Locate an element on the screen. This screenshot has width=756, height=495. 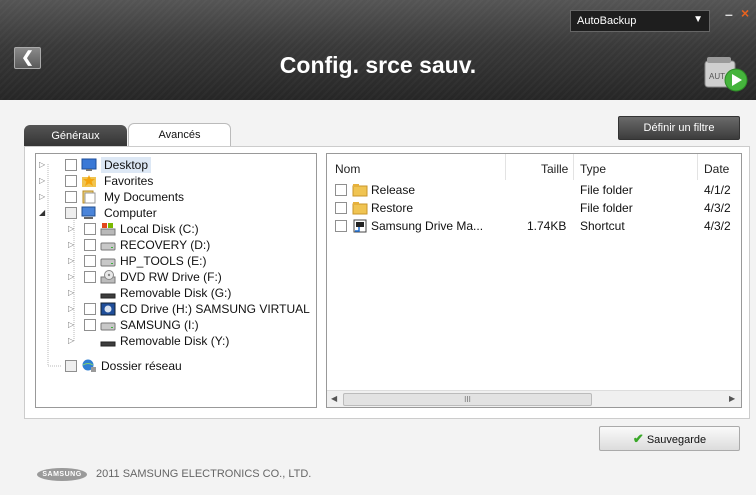
desktop-icon is located at coordinates (89, 164).